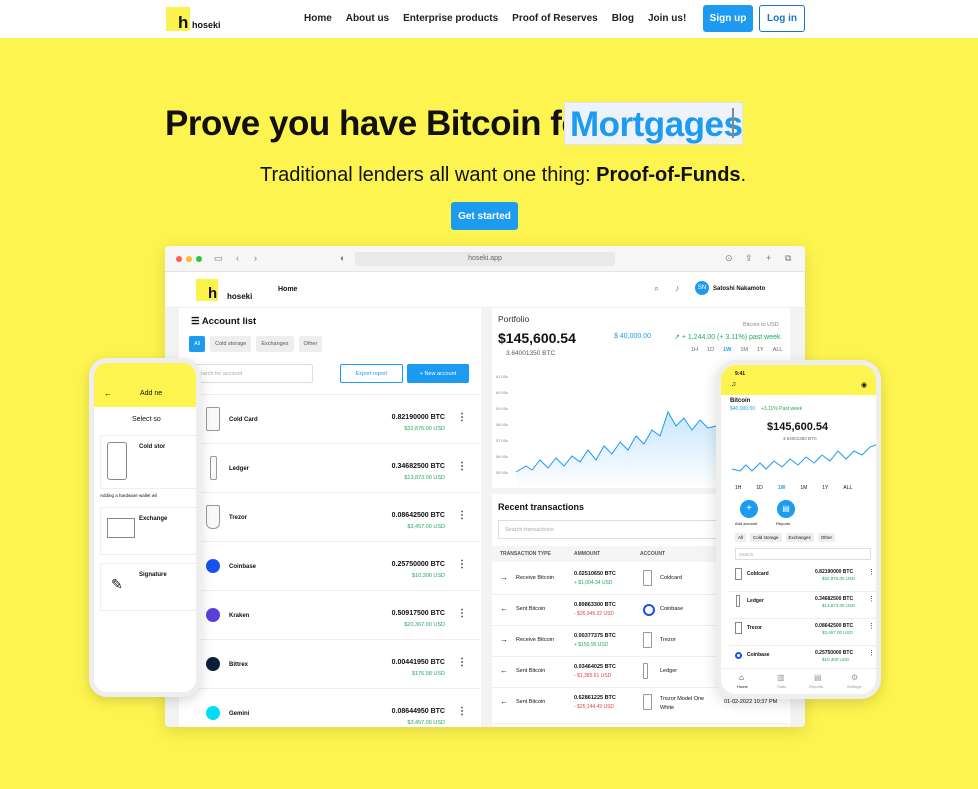 The height and width of the screenshot is (789, 978). I want to click on account-usd: $3,457.00 USD, so click(426, 723).